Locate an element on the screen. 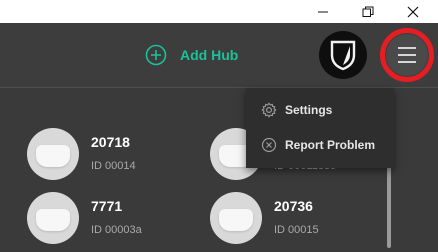 The image size is (438, 252). header-dropdown-menu: Settings Report Problem is located at coordinates (320, 128).